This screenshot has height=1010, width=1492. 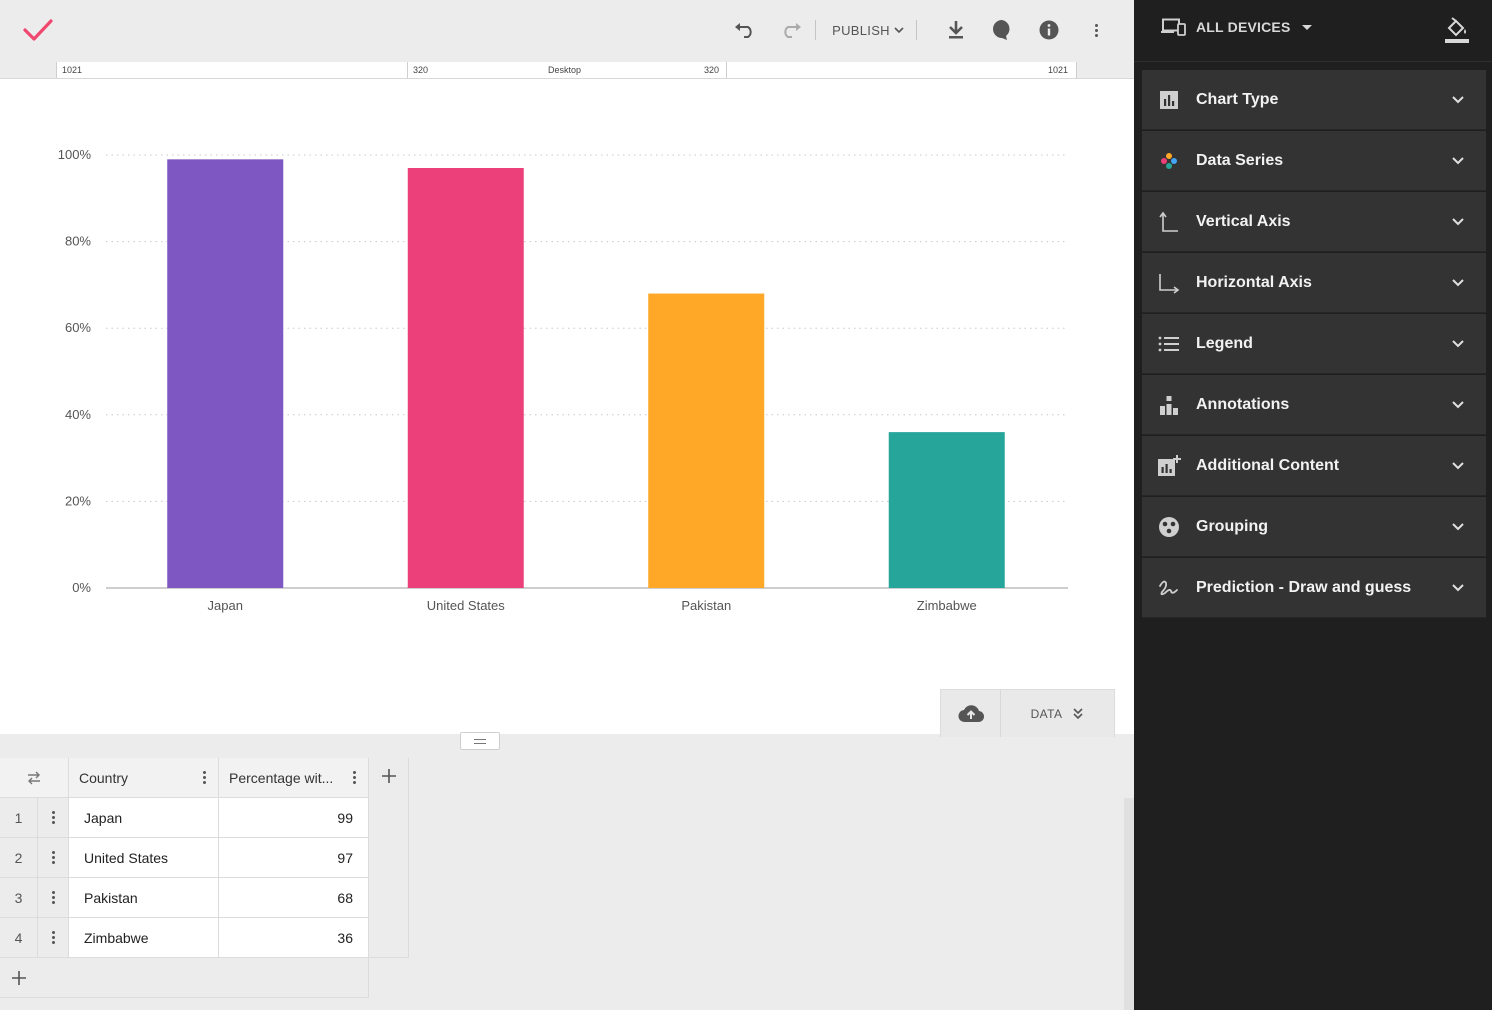 What do you see at coordinates (480, 741) in the screenshot?
I see `panel-resize-handle` at bounding box center [480, 741].